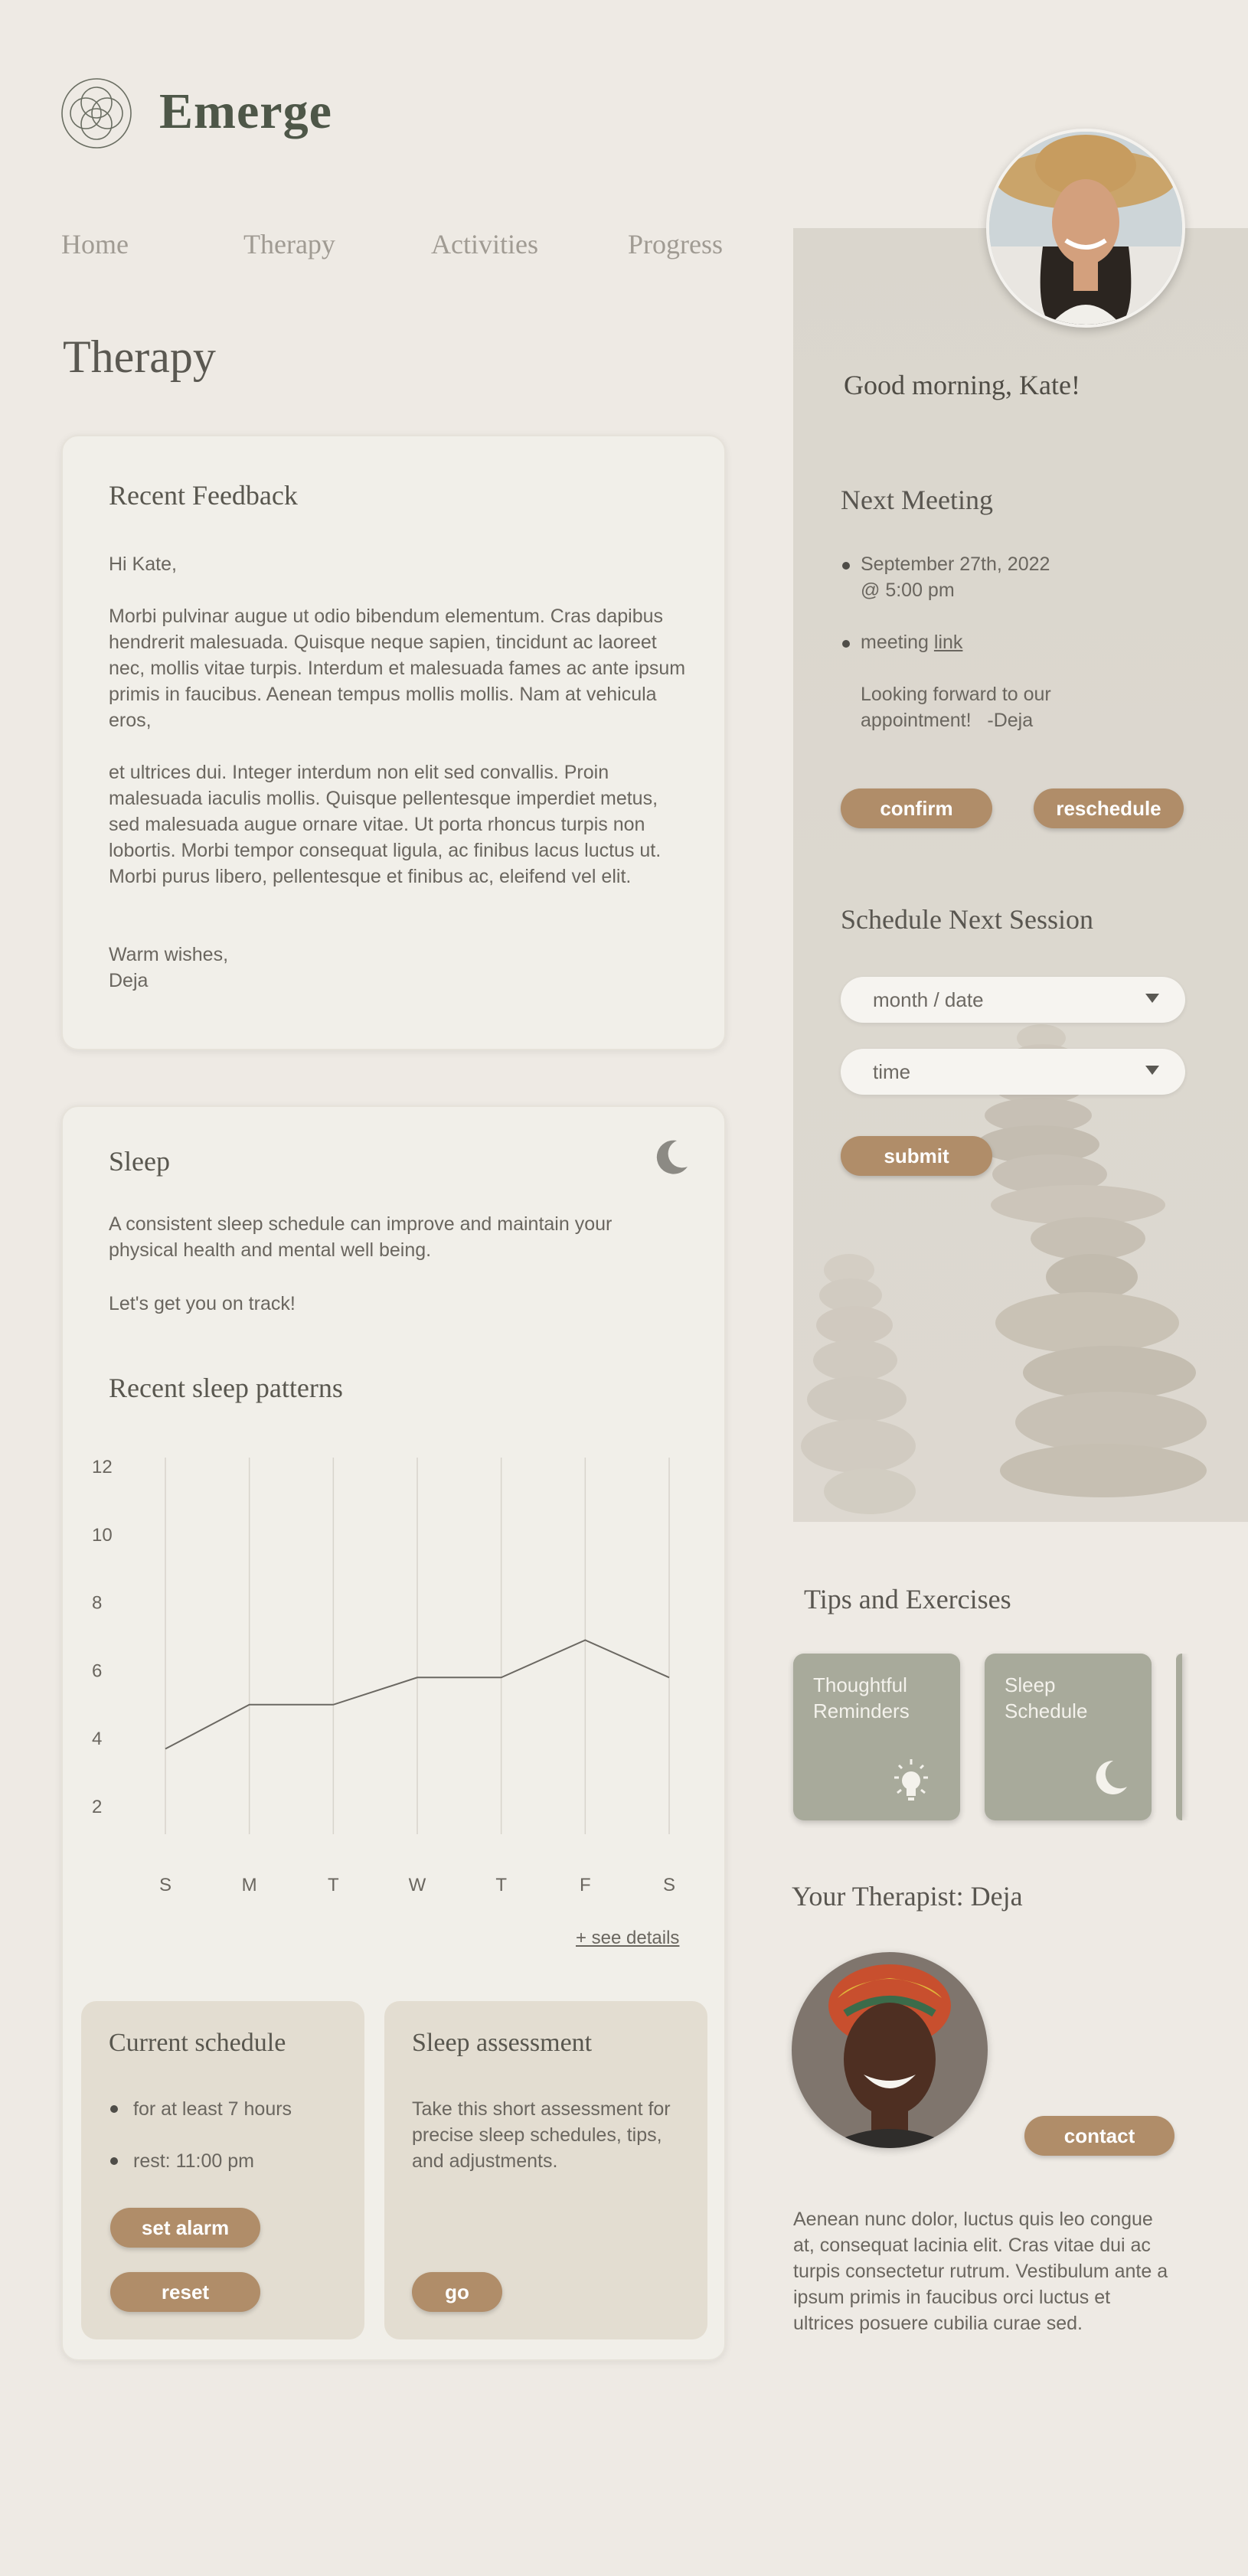 The width and height of the screenshot is (1248, 2576). I want to click on meeting-note-line-2: appointment! -Deja, so click(947, 720).